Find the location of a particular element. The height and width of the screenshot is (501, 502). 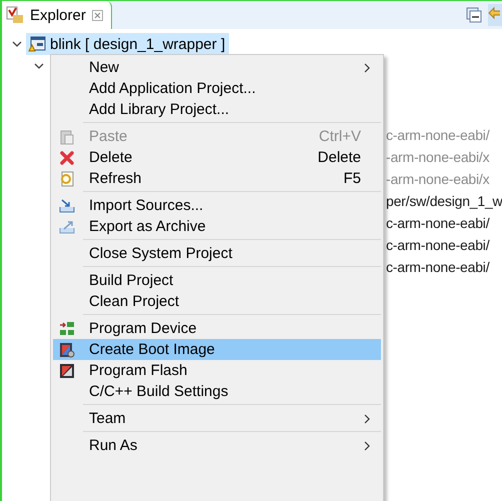

menu-item: Refresh F5 is located at coordinates (217, 178).